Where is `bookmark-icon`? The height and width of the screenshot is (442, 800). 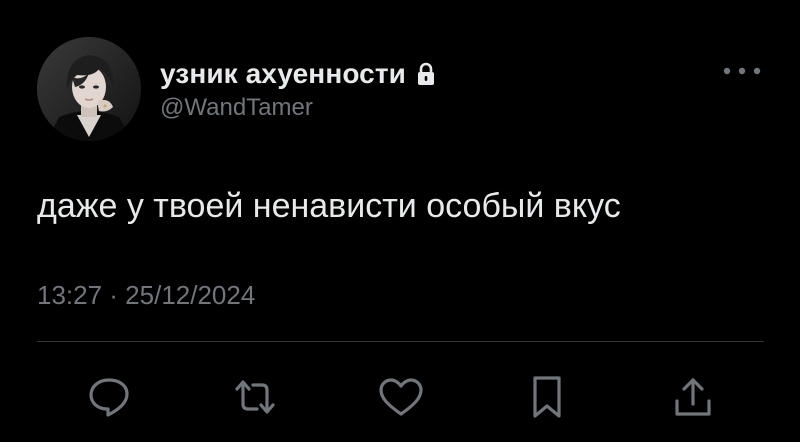
bookmark-icon is located at coordinates (547, 397).